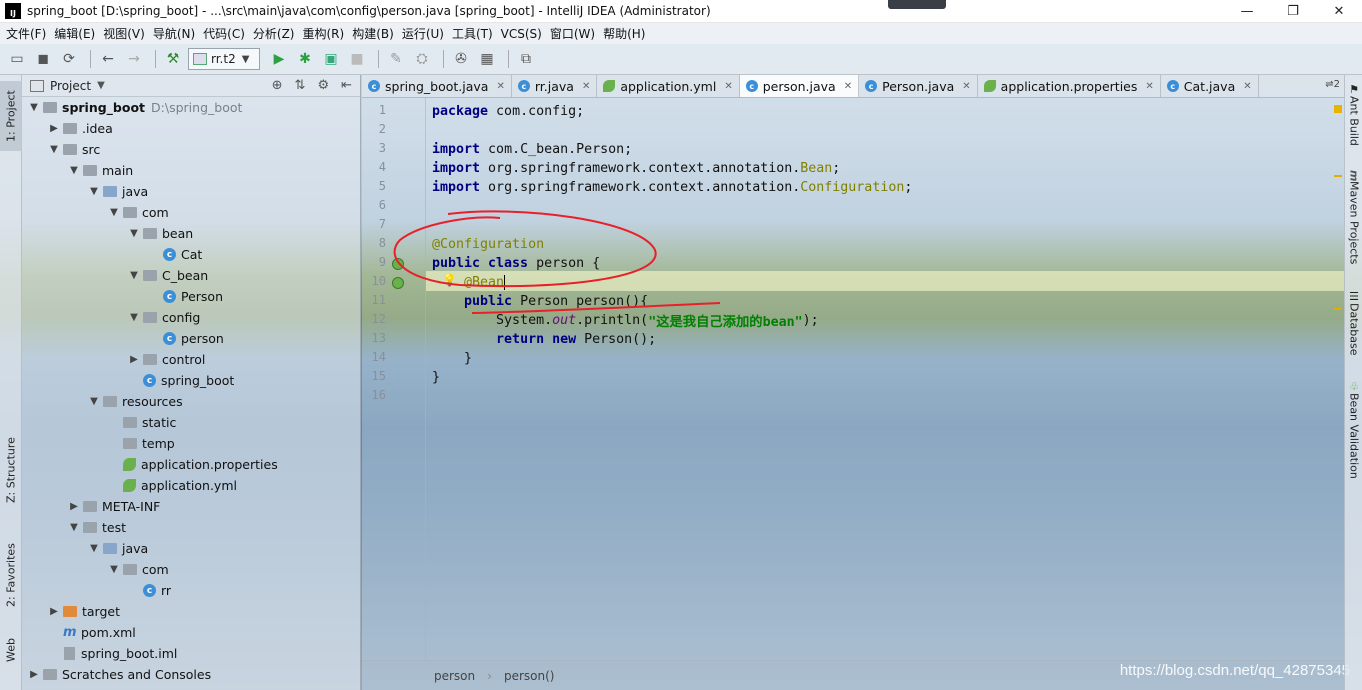 The height and width of the screenshot is (690, 1362). Describe the element at coordinates (160, 233) in the screenshot. I see `tree-item: ▼ bean` at that location.